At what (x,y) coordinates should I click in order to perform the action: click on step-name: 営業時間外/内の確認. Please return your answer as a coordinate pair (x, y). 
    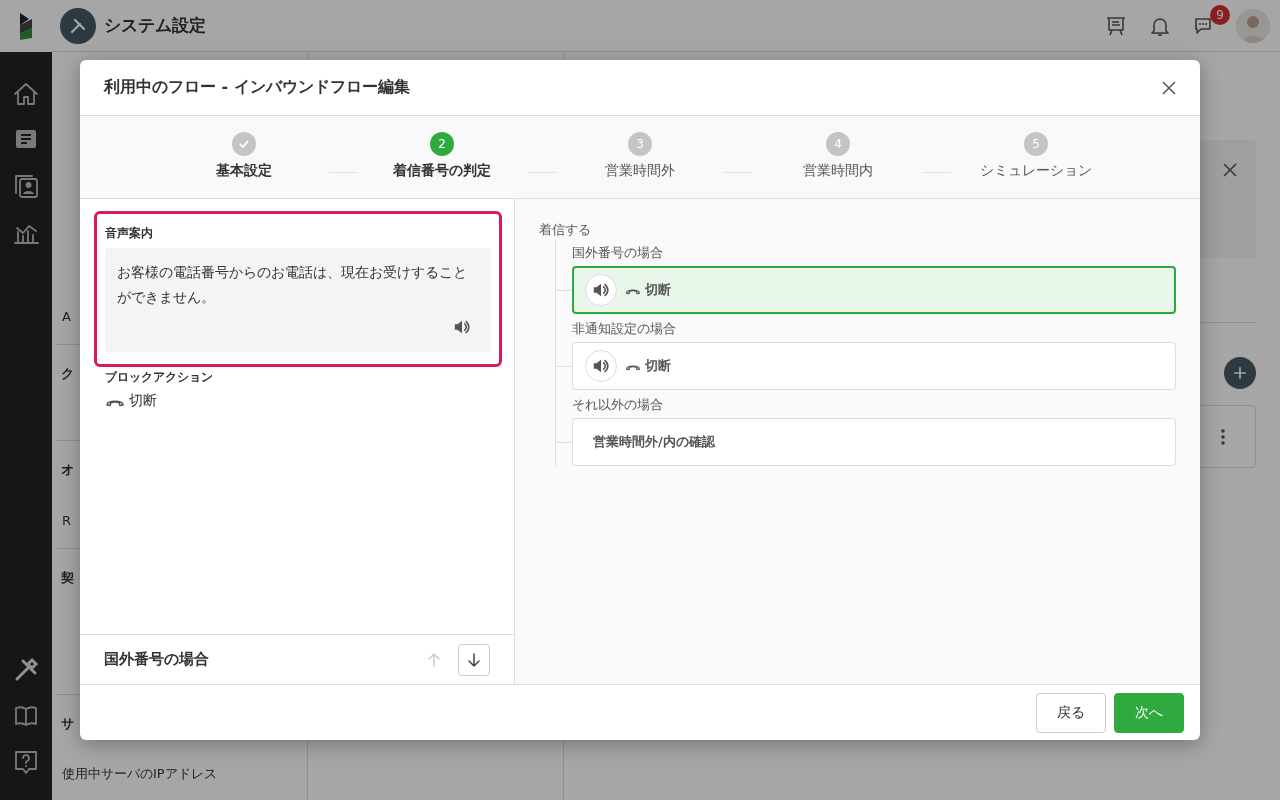
    Looking at the image, I should click on (654, 442).